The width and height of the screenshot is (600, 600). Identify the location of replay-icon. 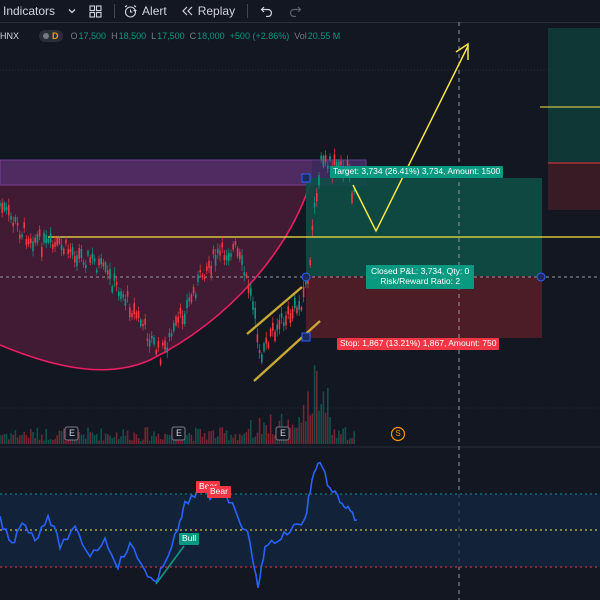
(187, 11).